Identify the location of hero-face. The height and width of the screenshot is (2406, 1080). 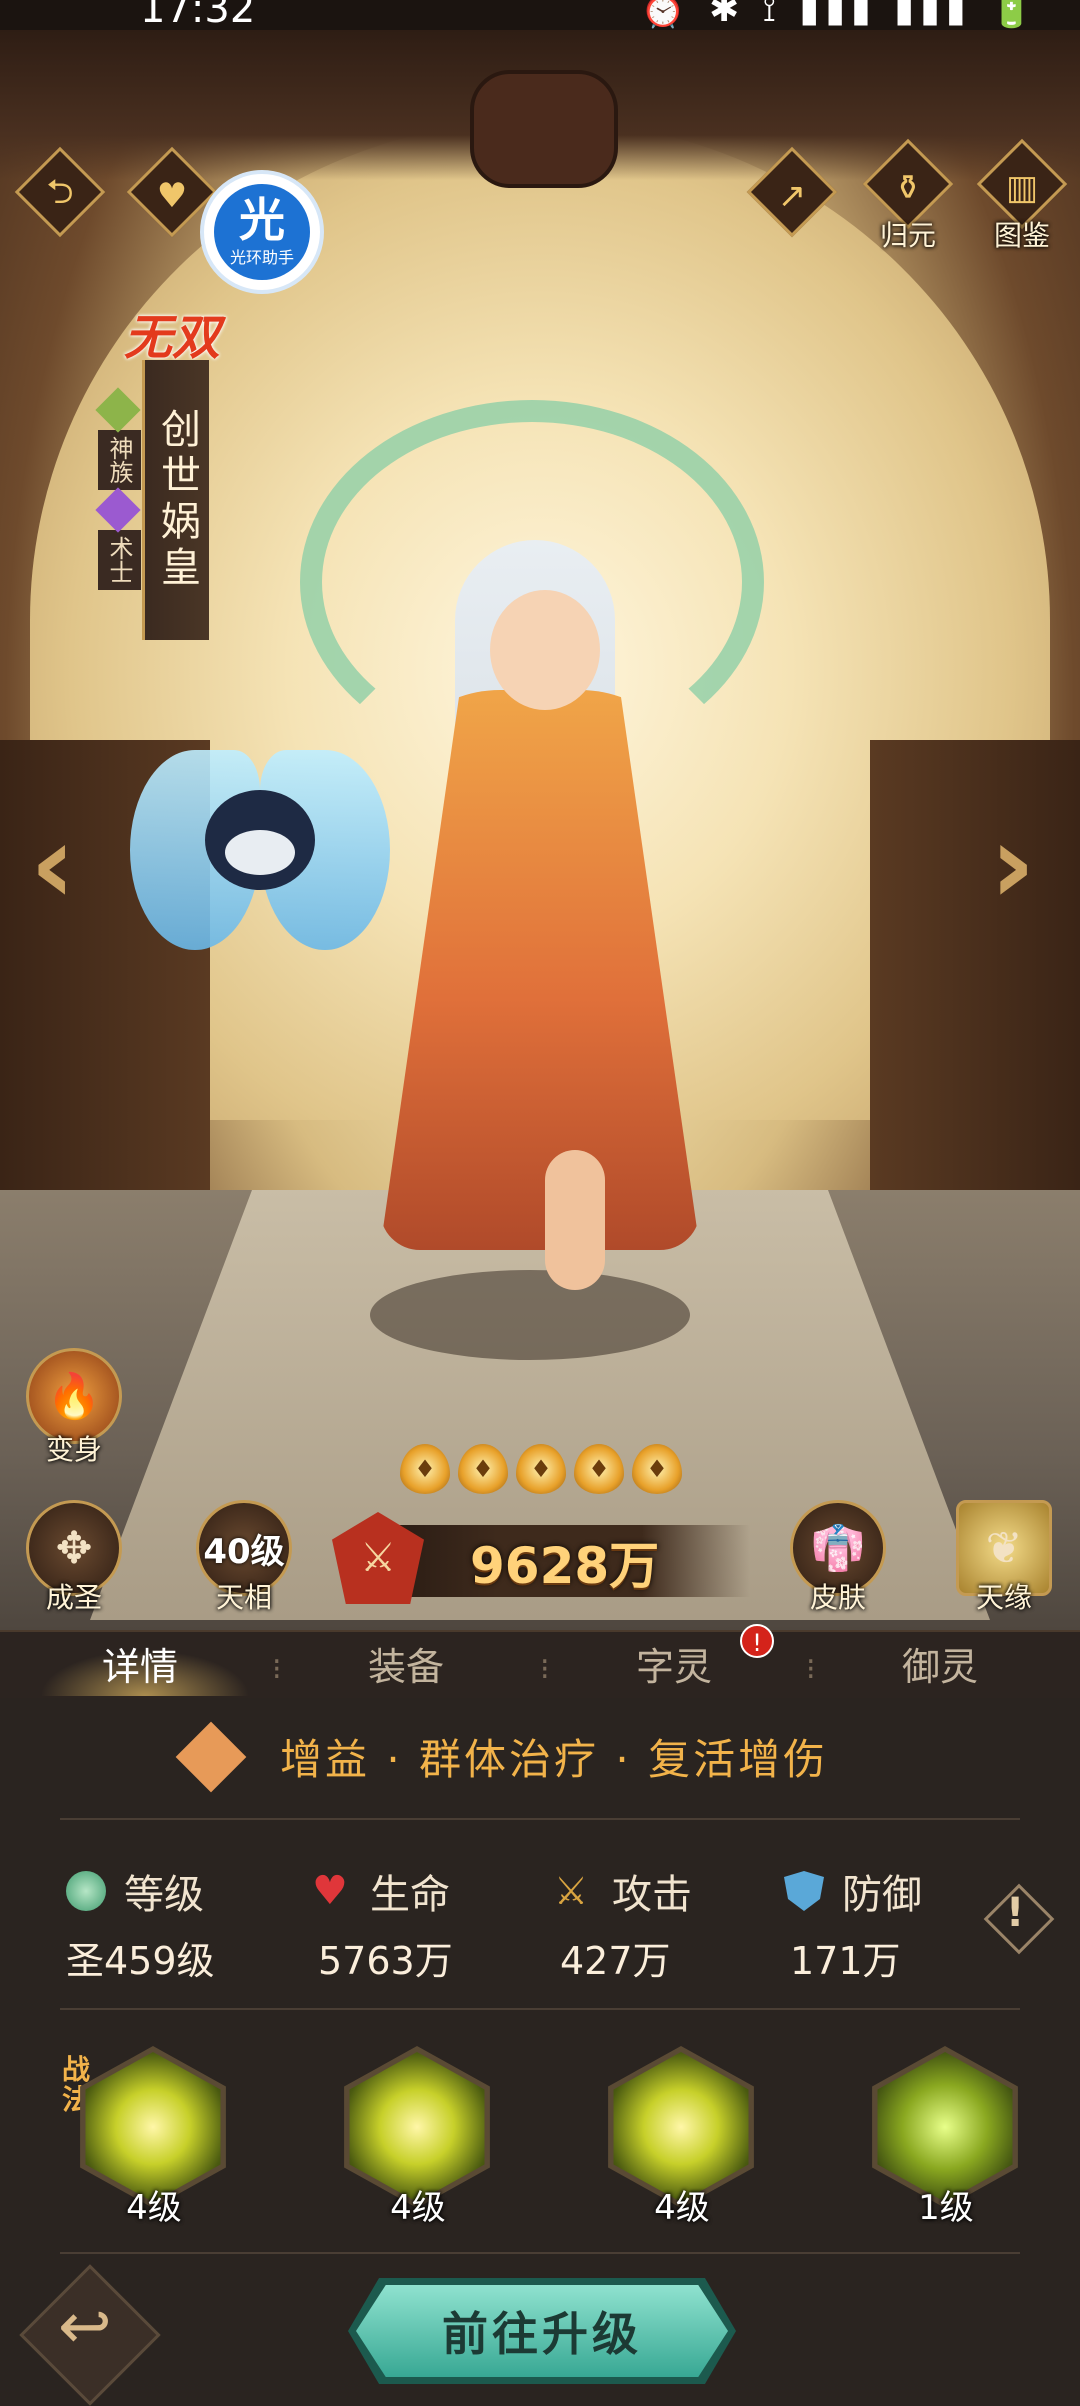
(545, 650).